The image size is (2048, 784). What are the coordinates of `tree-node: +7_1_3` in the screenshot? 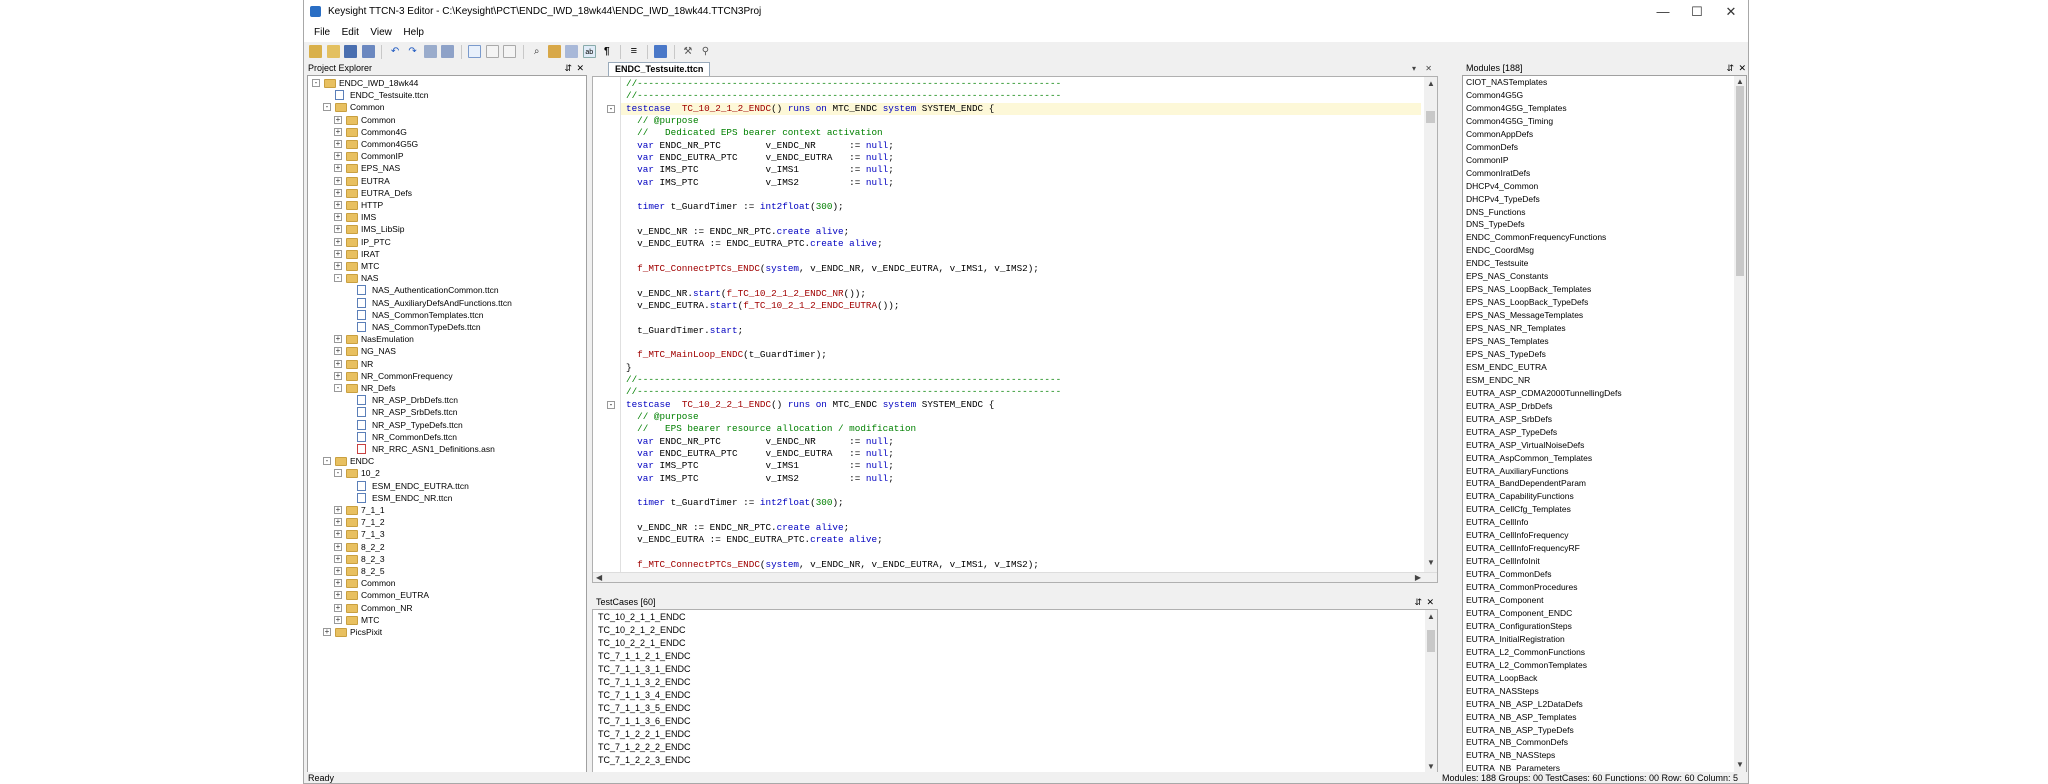 It's located at (443, 534).